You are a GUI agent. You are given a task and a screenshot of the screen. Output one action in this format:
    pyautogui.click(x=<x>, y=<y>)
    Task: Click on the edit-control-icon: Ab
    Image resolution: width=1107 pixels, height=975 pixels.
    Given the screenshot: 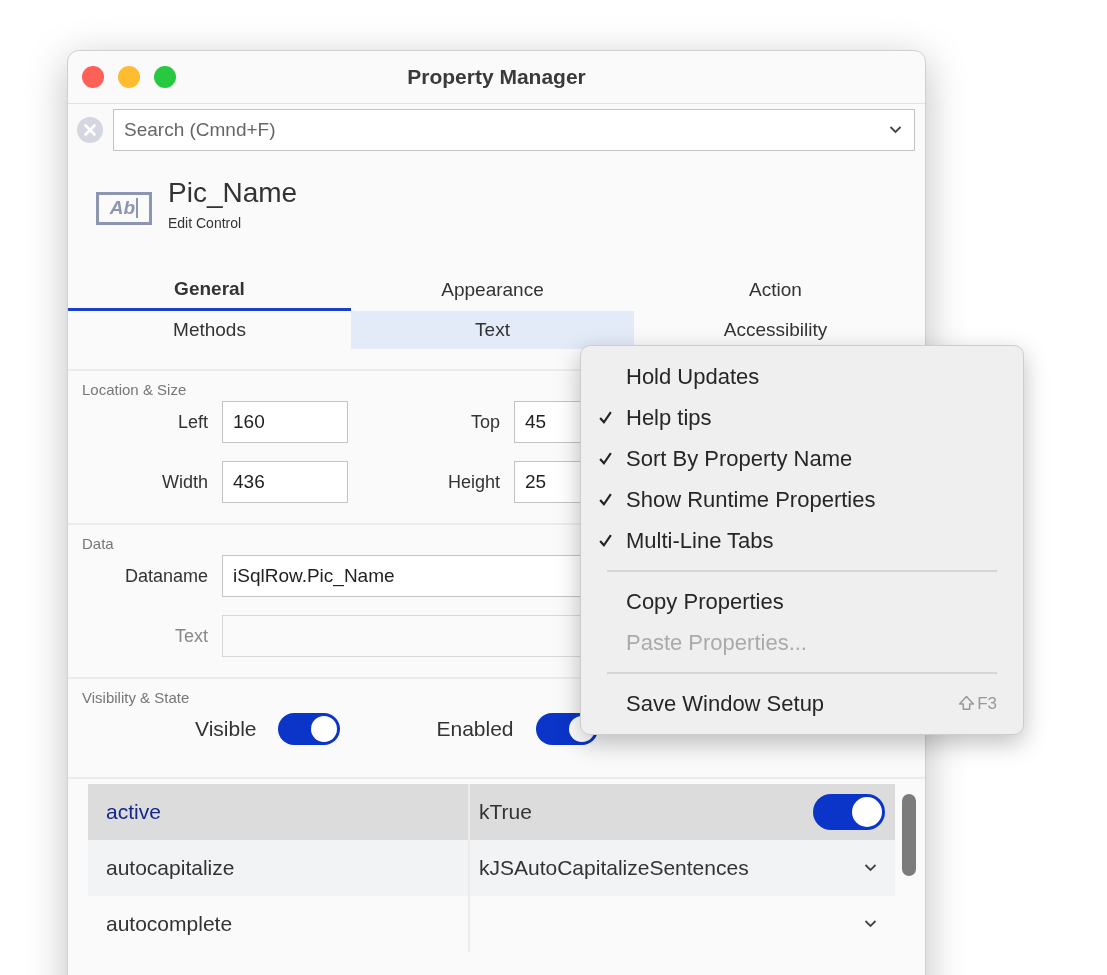 What is the action you would take?
    pyautogui.click(x=124, y=208)
    